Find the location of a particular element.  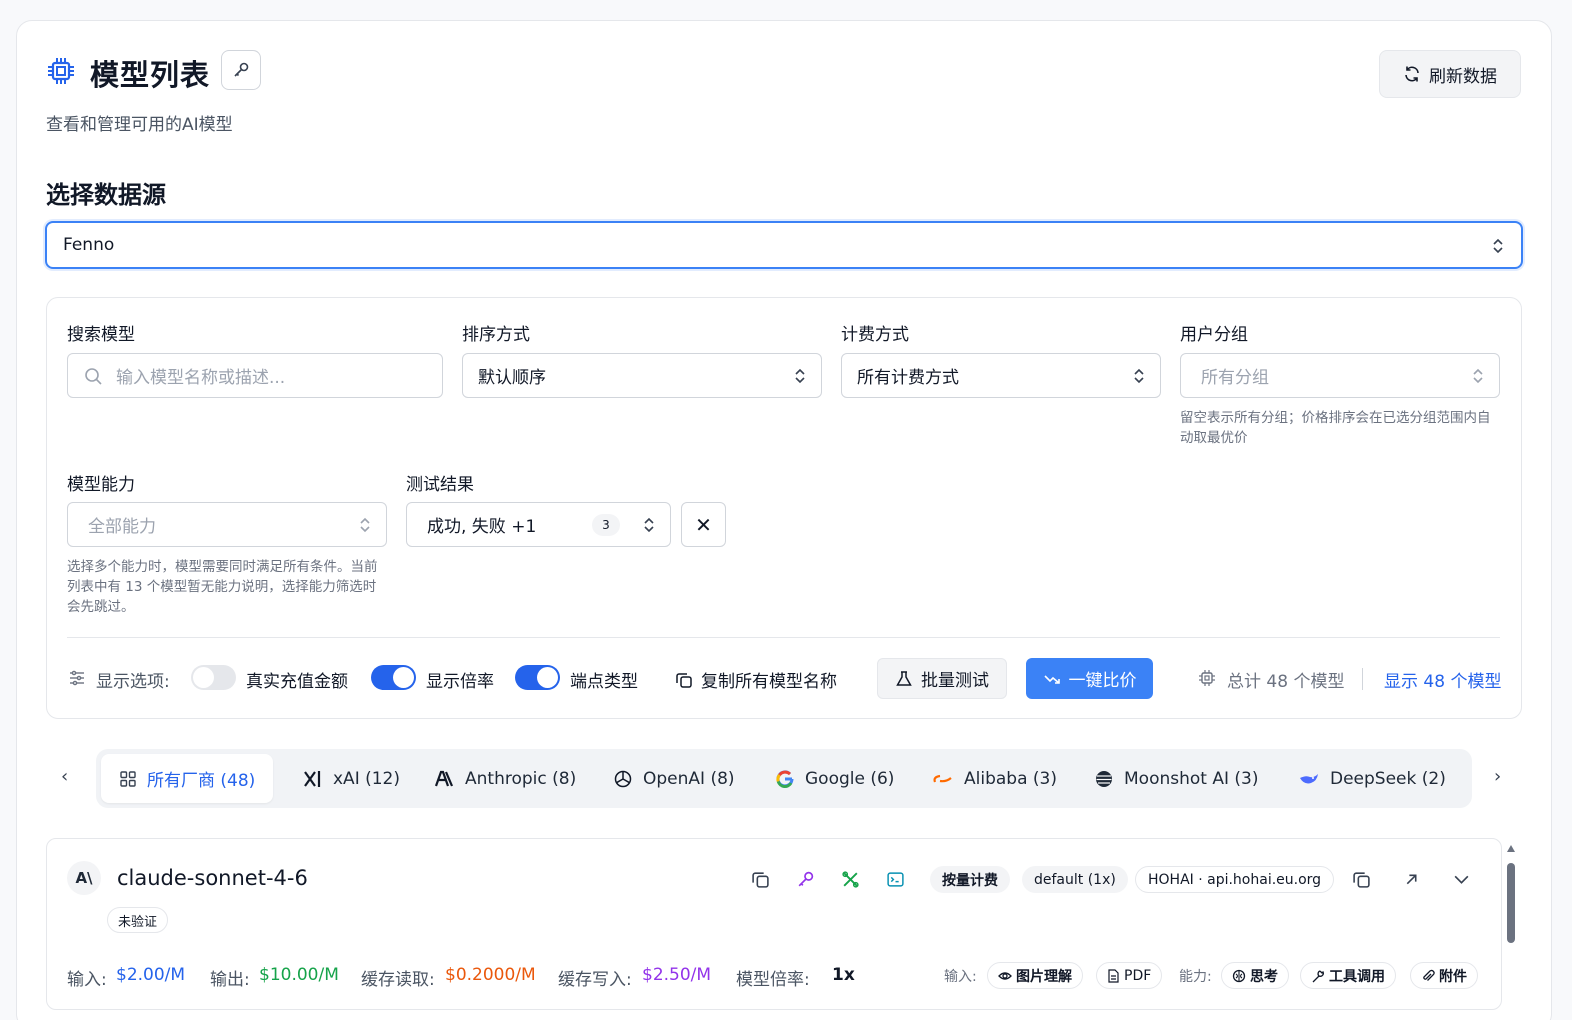

chevron-right-icon: › is located at coordinates (1497, 776).